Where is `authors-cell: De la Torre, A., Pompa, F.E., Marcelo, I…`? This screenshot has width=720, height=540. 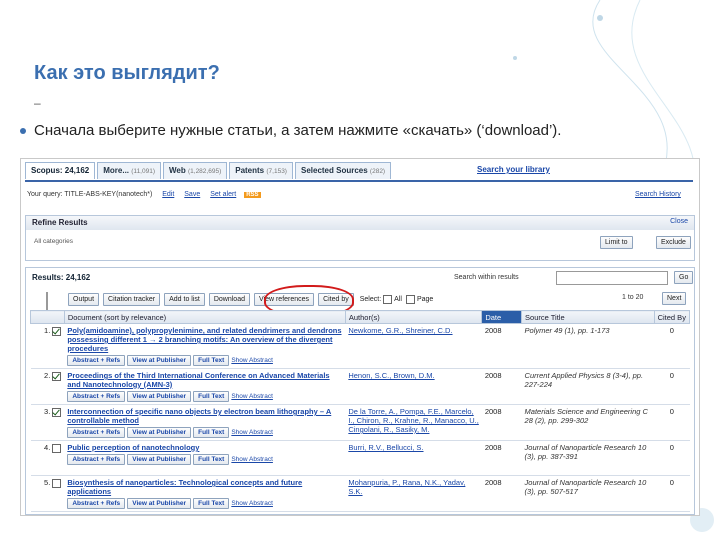
authors-cell: De la Torre, A., Pompa, F.E., Marcelo, I… is located at coordinates (413, 422).